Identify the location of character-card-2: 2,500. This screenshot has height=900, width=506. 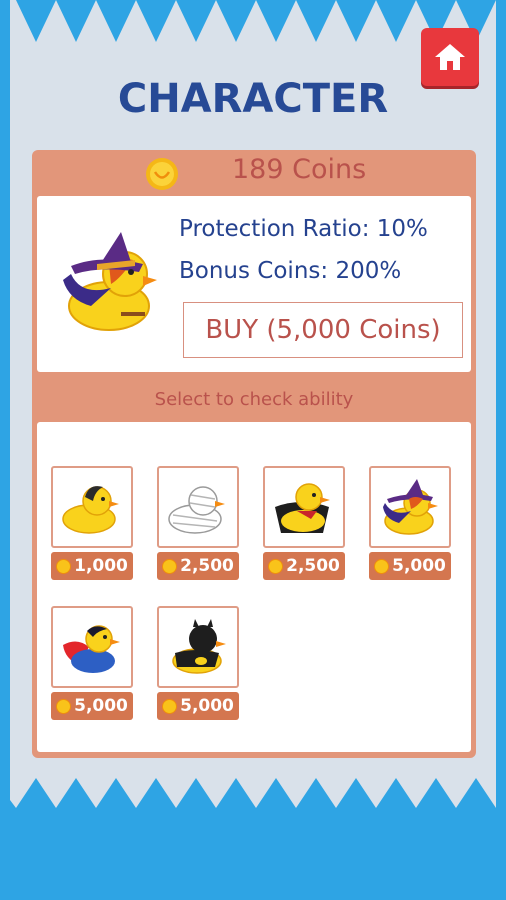
(198, 524).